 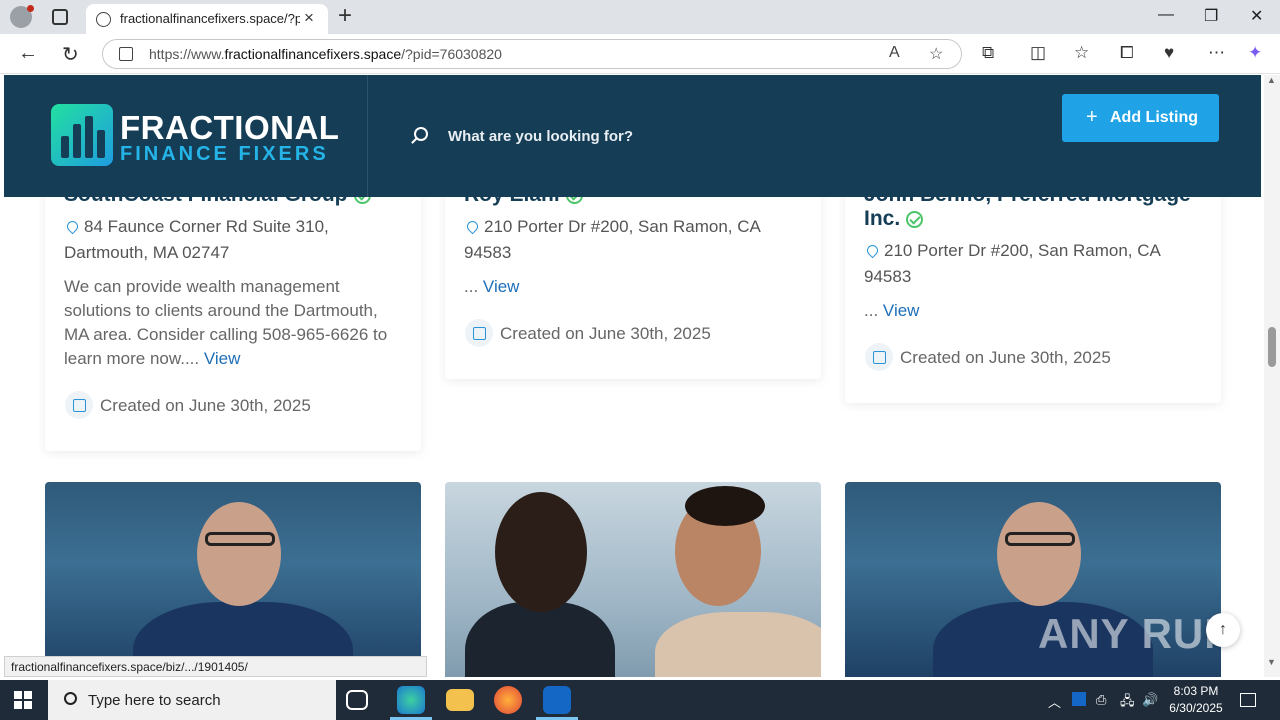 I want to click on tab-title: fractionalfinancefixers.space/?pid=, so click(x=210, y=18).